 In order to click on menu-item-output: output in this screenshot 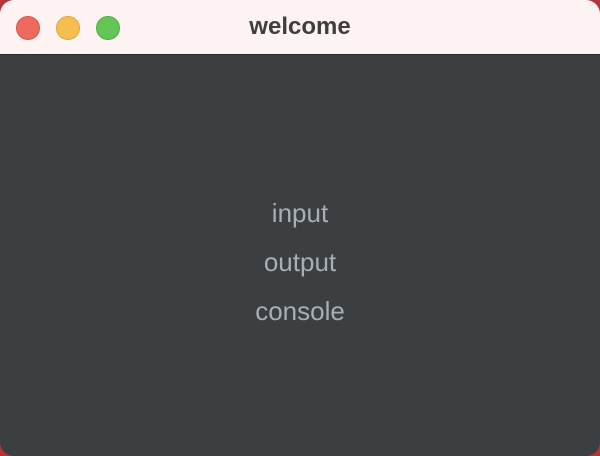, I will do `click(300, 262)`.